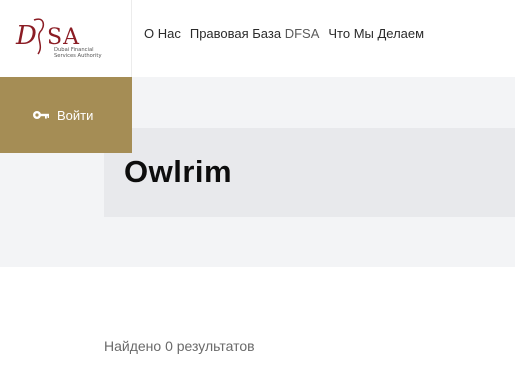 The height and width of the screenshot is (369, 515). What do you see at coordinates (41, 115) in the screenshot?
I see `key-icon` at bounding box center [41, 115].